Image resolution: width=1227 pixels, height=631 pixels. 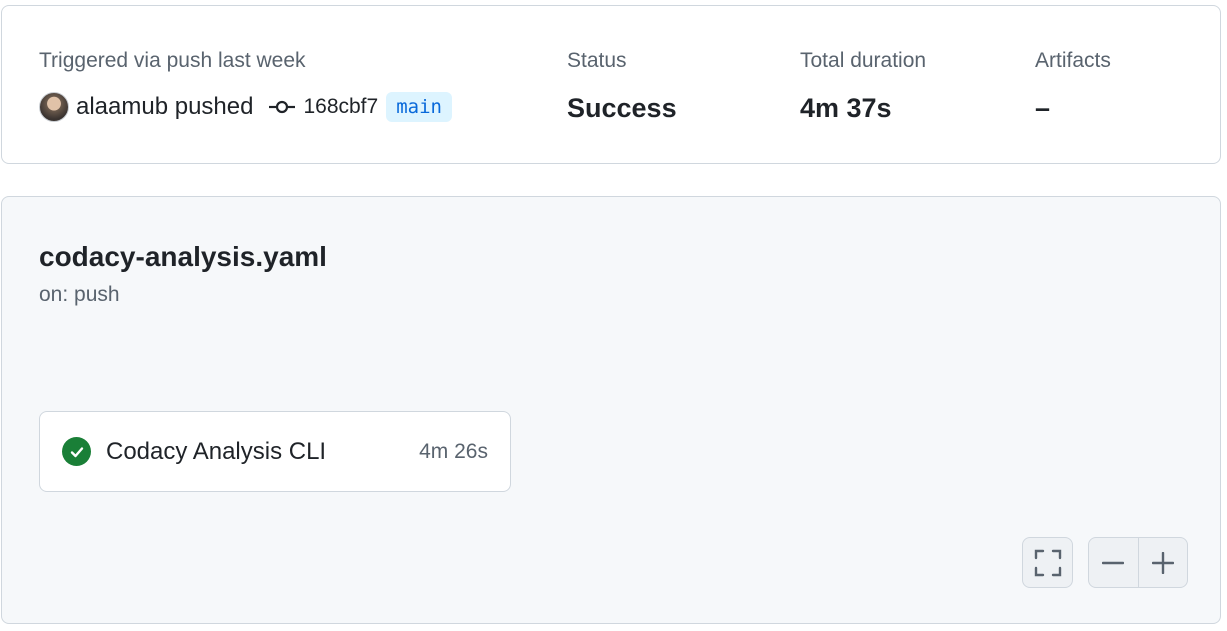 I want to click on fullscreen-button, so click(x=1047, y=562).